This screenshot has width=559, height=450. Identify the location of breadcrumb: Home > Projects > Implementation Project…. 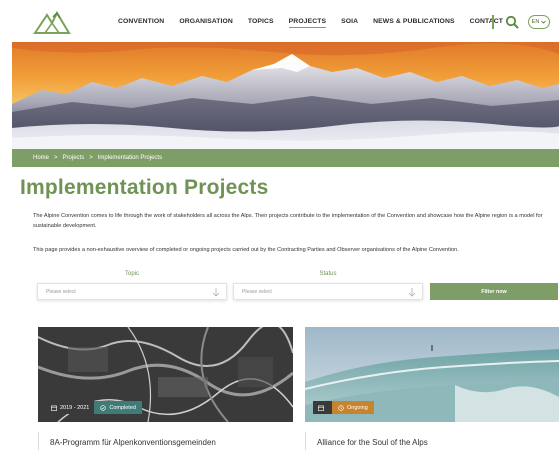
(285, 158).